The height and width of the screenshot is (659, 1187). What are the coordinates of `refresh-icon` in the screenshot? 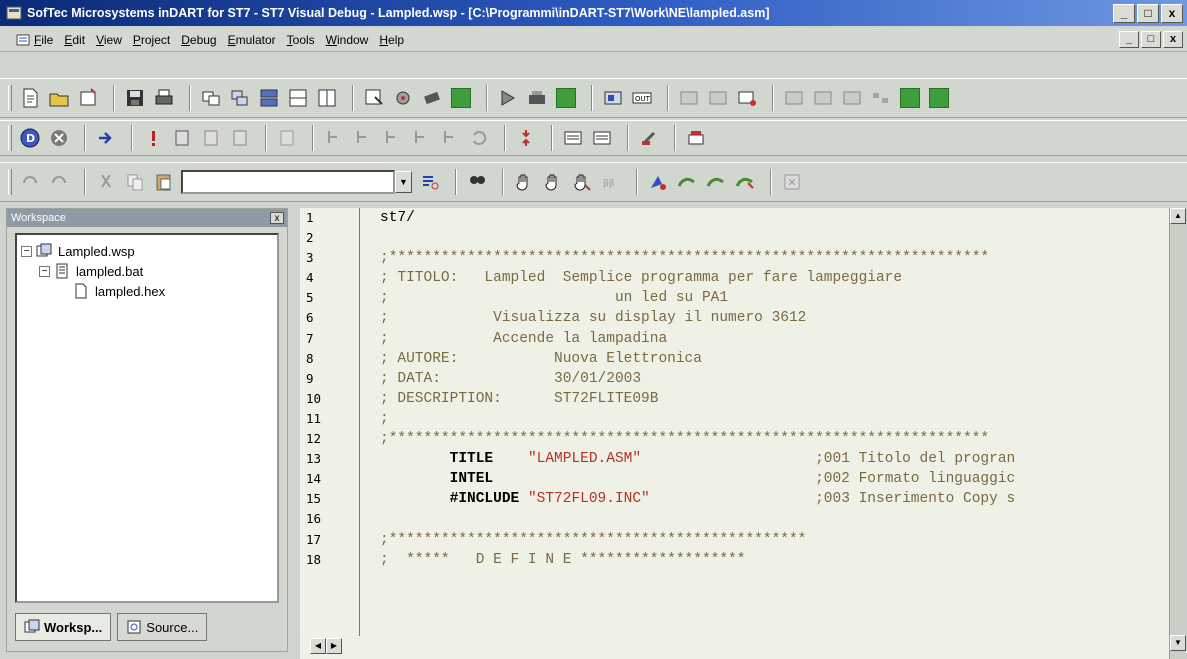 It's located at (526, 138).